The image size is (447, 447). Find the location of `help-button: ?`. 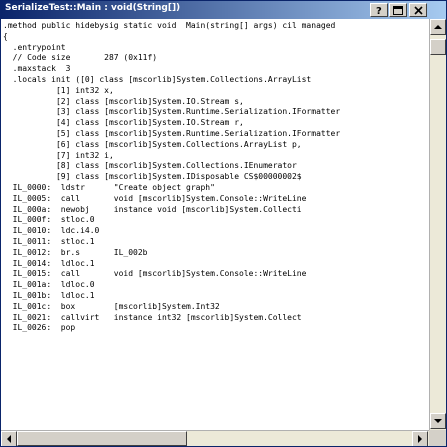

help-button: ? is located at coordinates (379, 10).